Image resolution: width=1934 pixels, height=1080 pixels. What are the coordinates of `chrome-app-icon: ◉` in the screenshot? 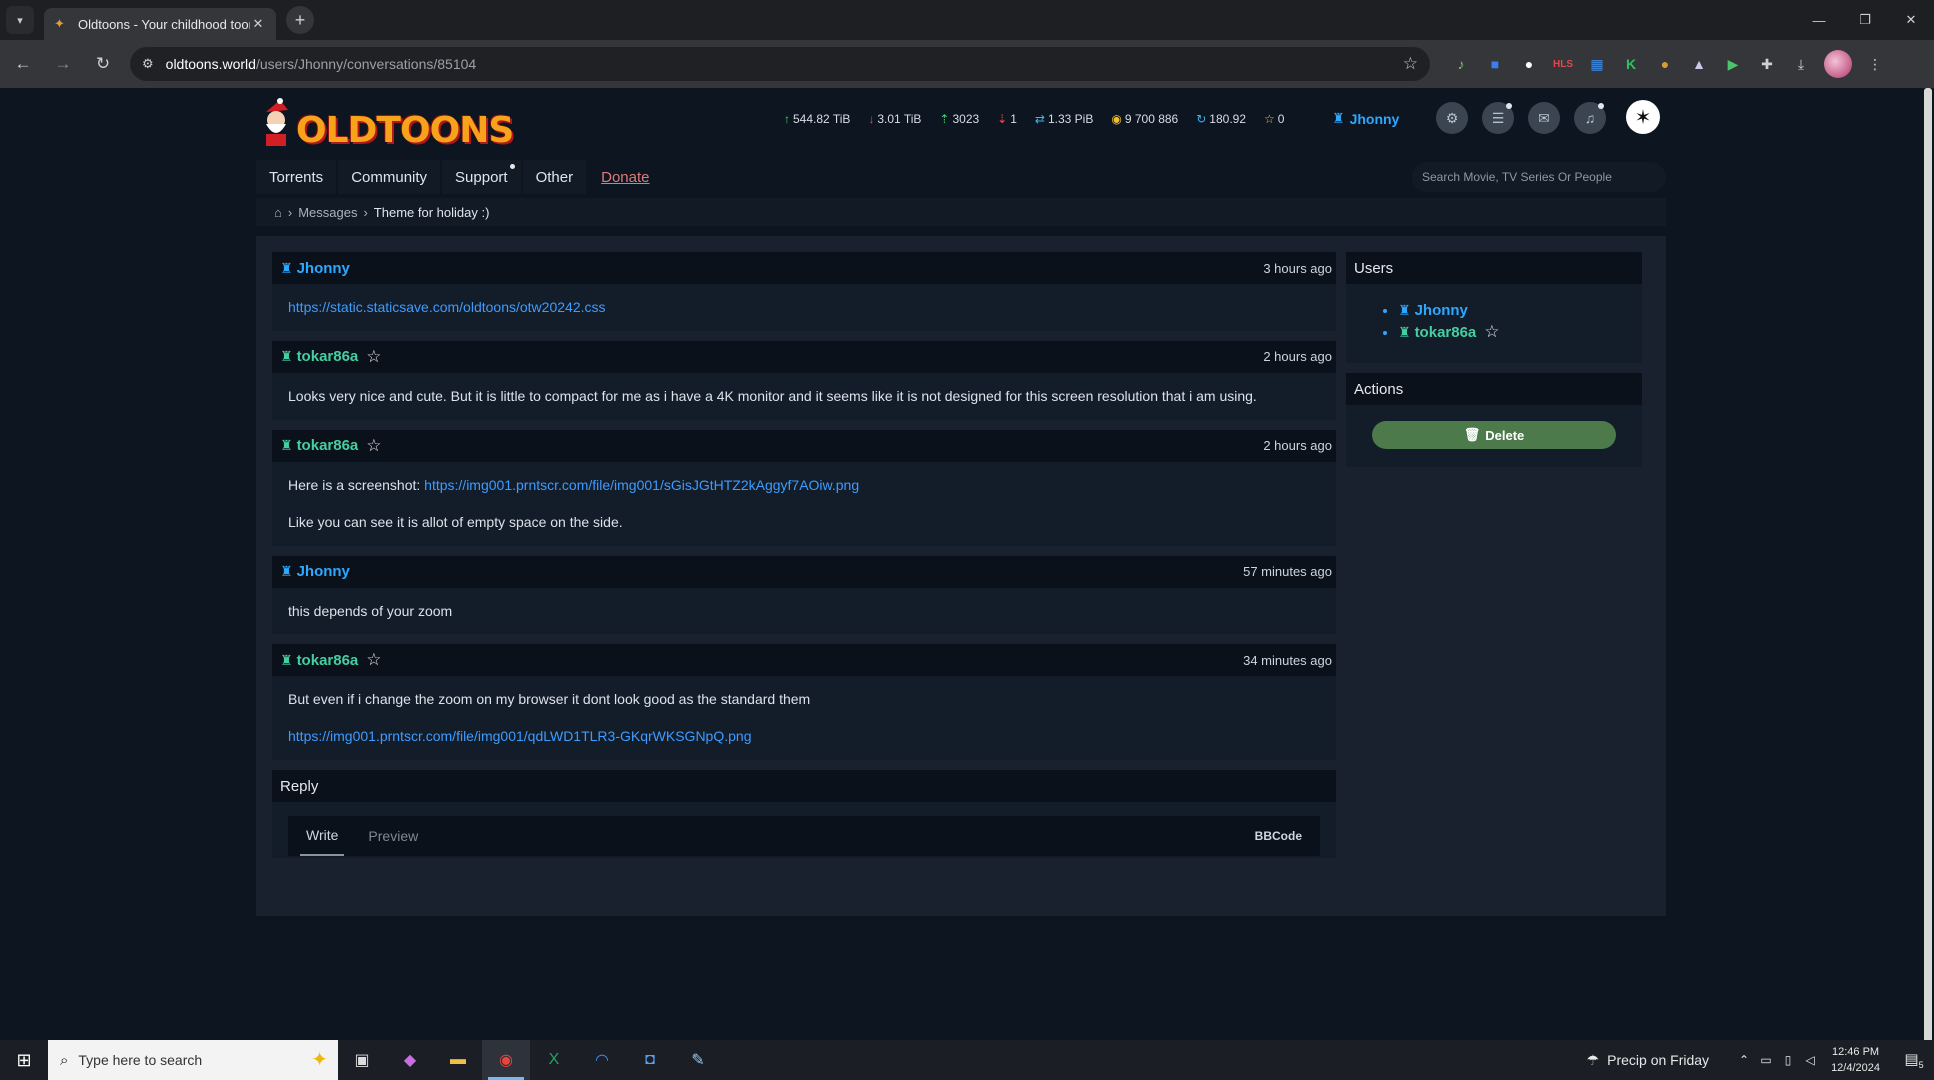 It's located at (506, 1060).